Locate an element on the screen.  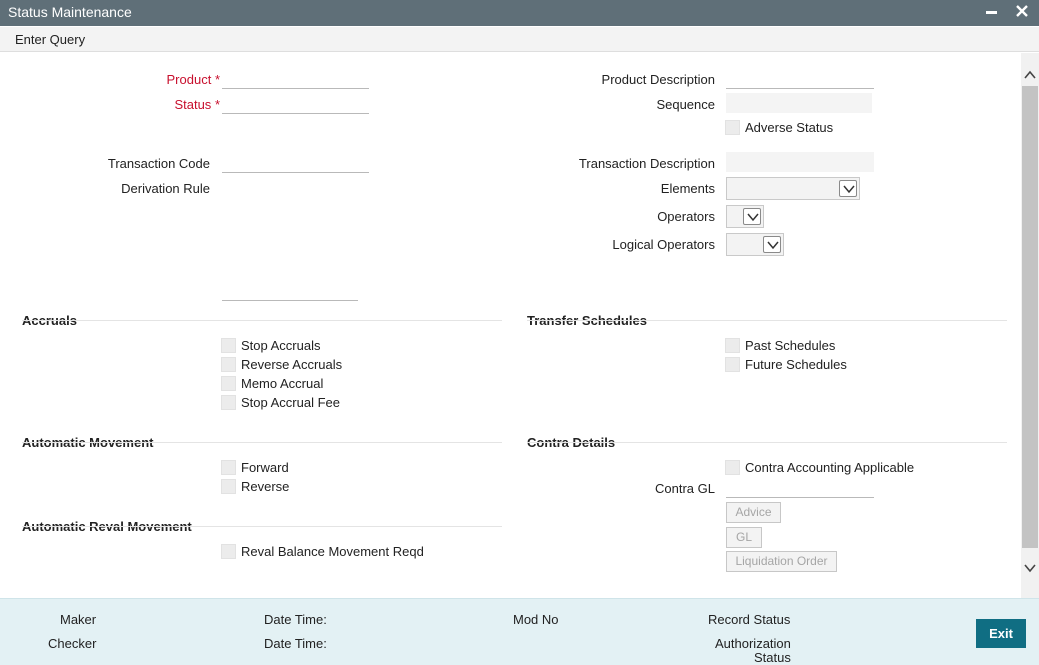
product-label: Product * is located at coordinates (193, 79).